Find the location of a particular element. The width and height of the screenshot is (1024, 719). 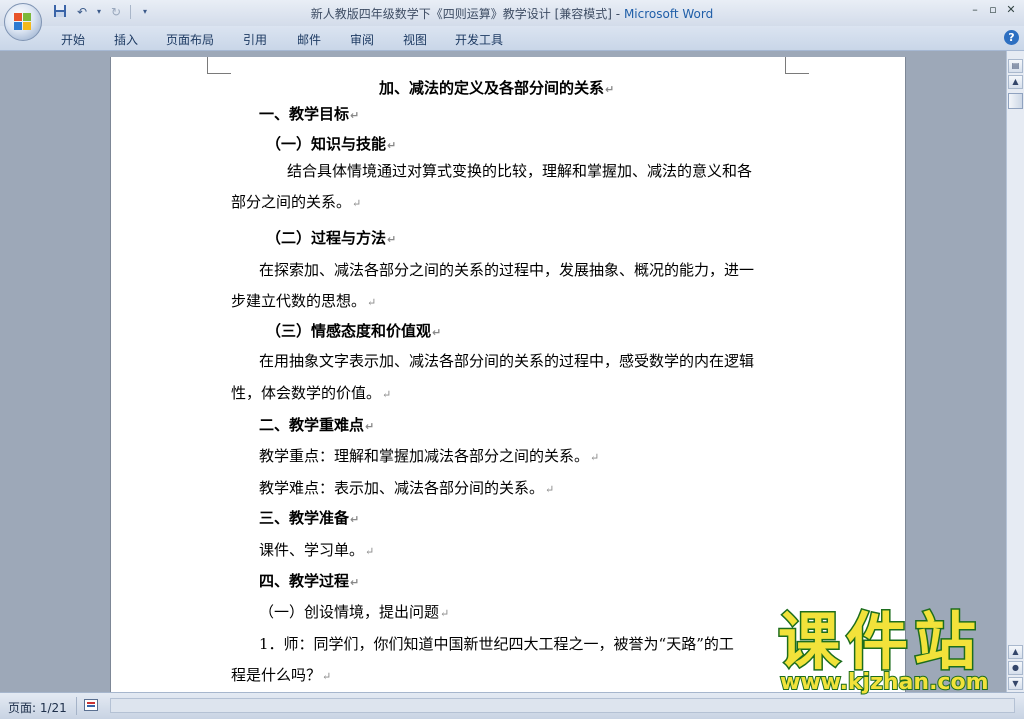

office-button is located at coordinates (23, 22).